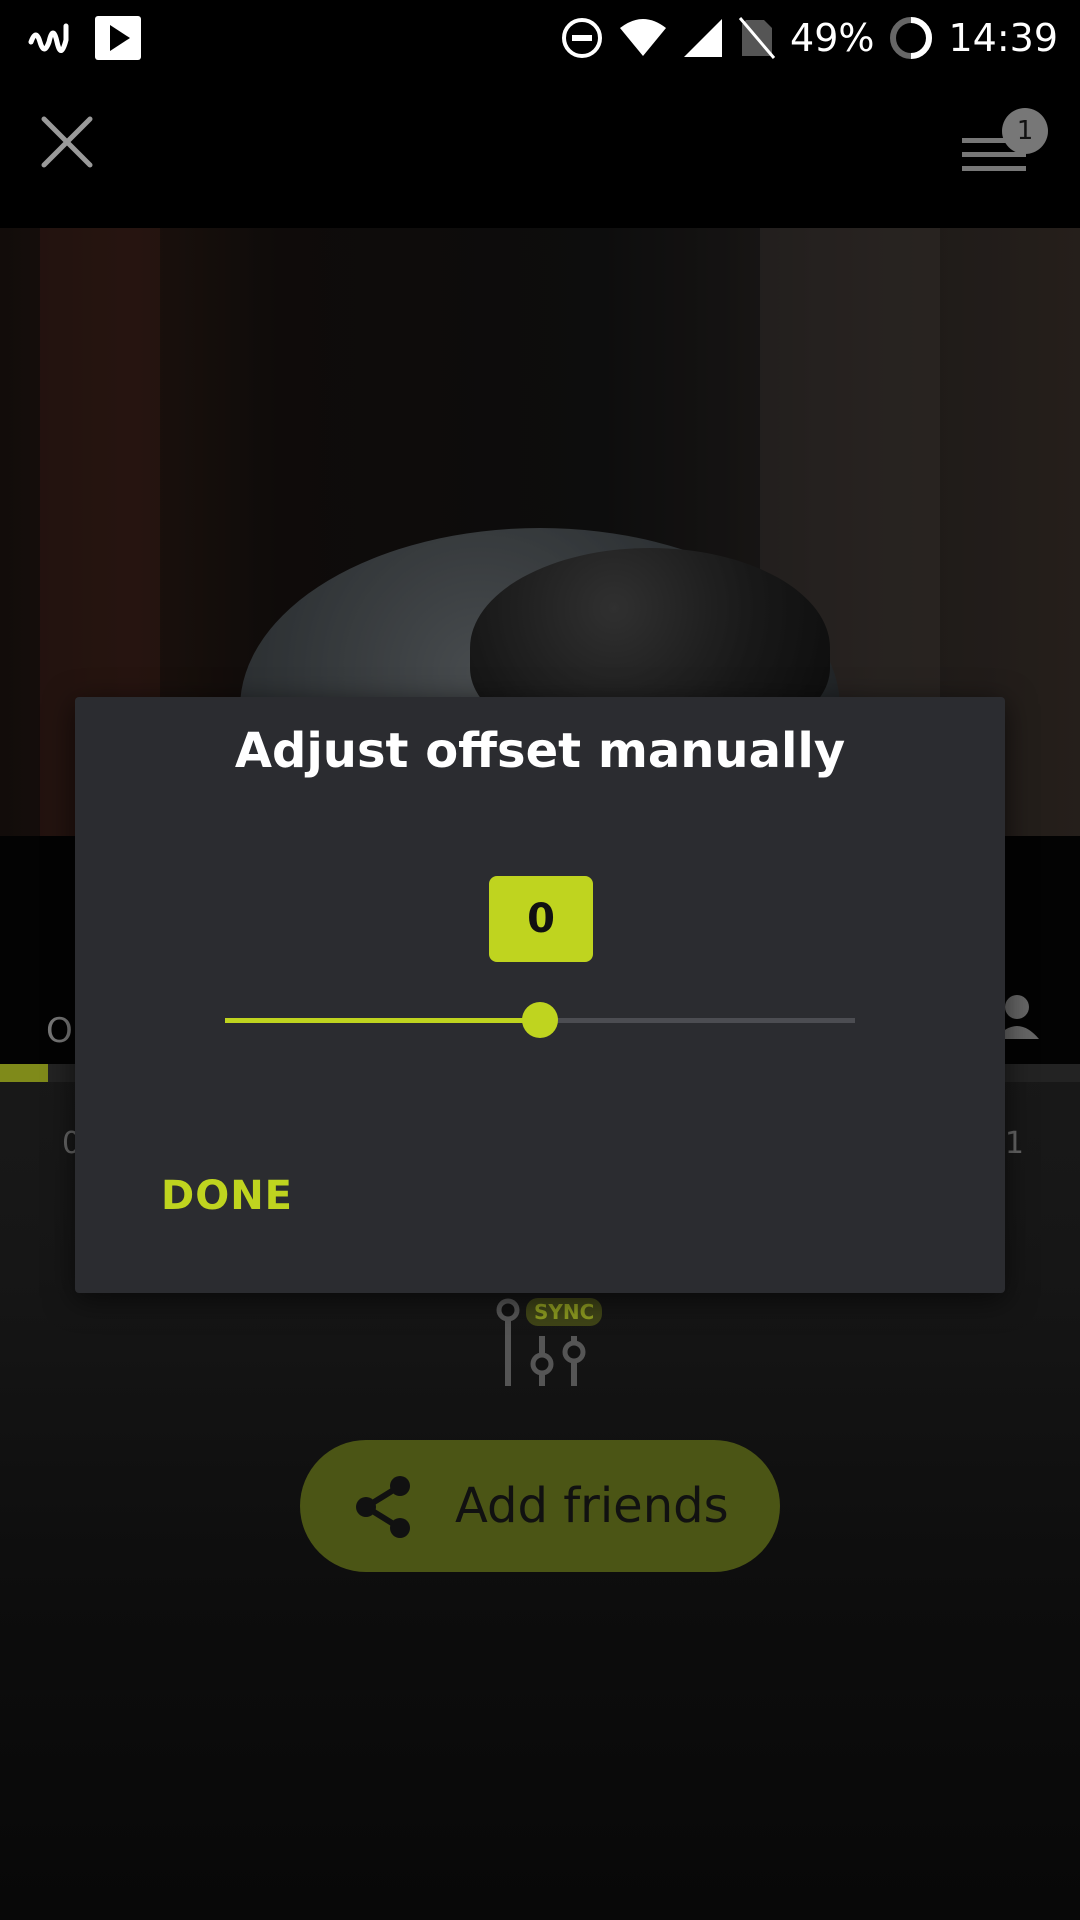 Image resolution: width=1080 pixels, height=1920 pixels. Describe the element at coordinates (540, 751) in the screenshot. I see `dialog-title: Adjust offset manually` at that location.